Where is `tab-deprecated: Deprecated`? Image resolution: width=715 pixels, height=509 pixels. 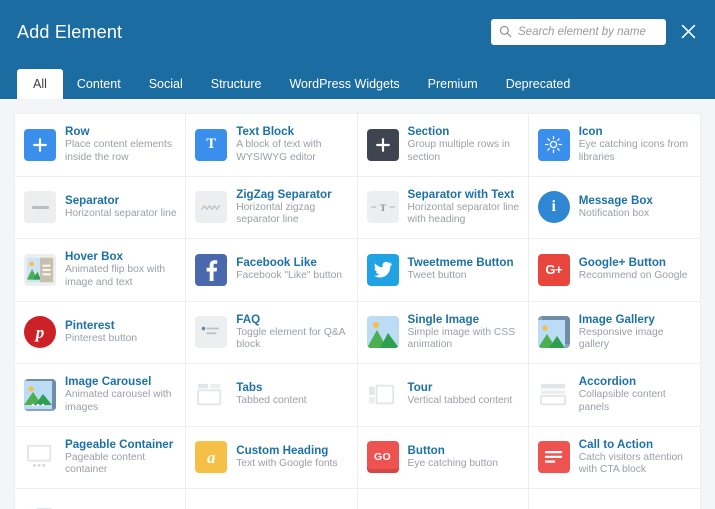 tab-deprecated: Deprecated is located at coordinates (538, 84).